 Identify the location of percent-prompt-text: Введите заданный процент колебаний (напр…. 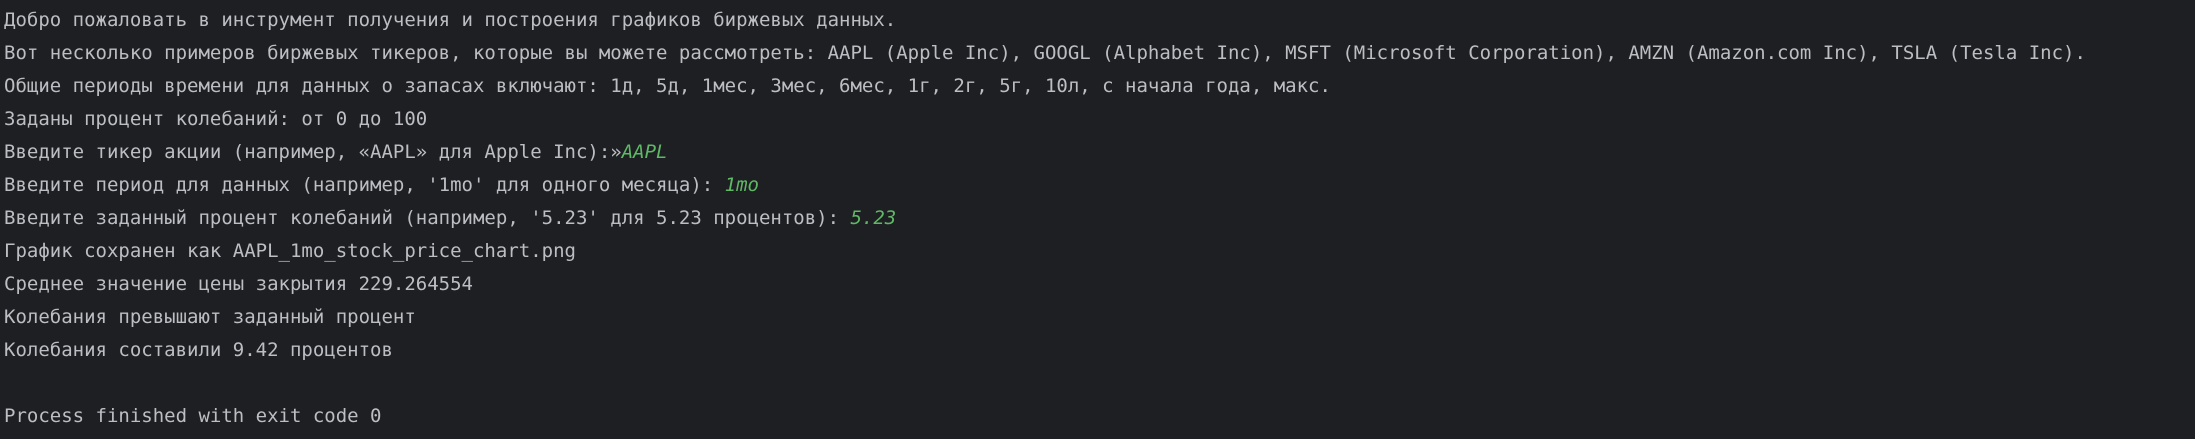
(427, 218).